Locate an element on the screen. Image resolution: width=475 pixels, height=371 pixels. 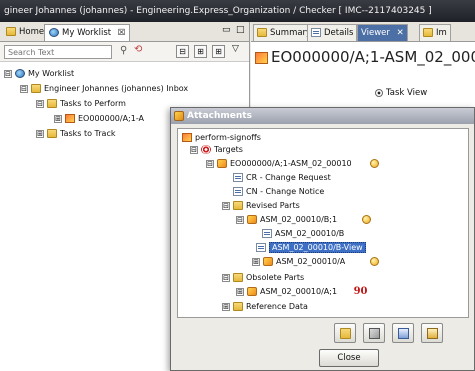
tree-item-revised-parts: ⊟ Revised Parts is located at coordinates (261, 206).